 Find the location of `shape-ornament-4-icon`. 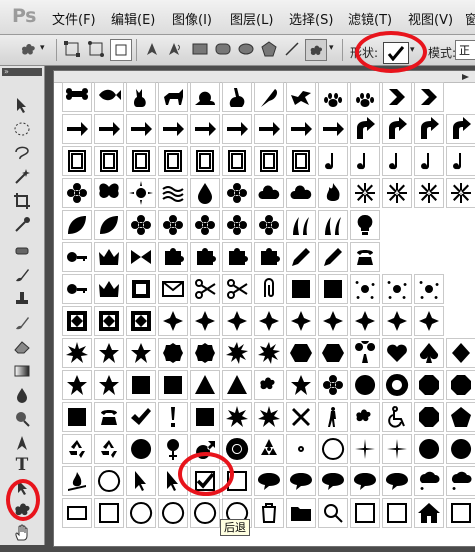

shape-ornament-4-icon is located at coordinates (269, 321).